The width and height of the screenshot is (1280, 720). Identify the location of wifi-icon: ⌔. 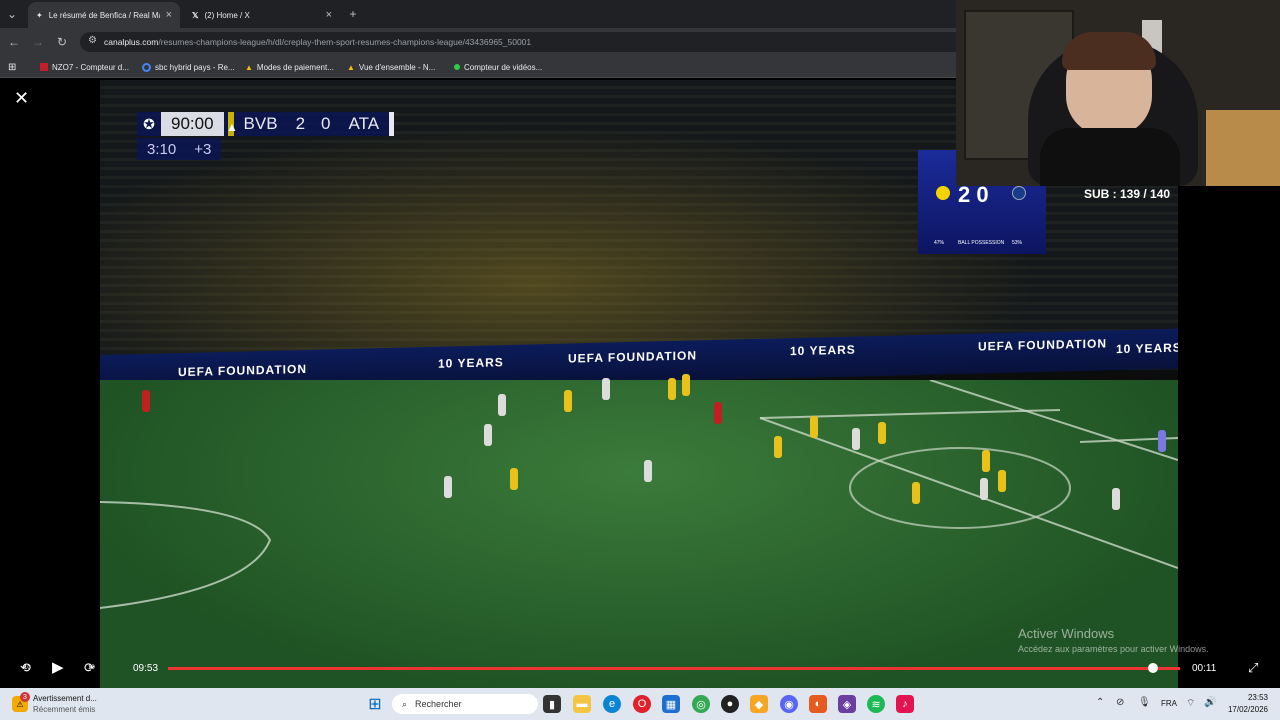
(1190, 703).